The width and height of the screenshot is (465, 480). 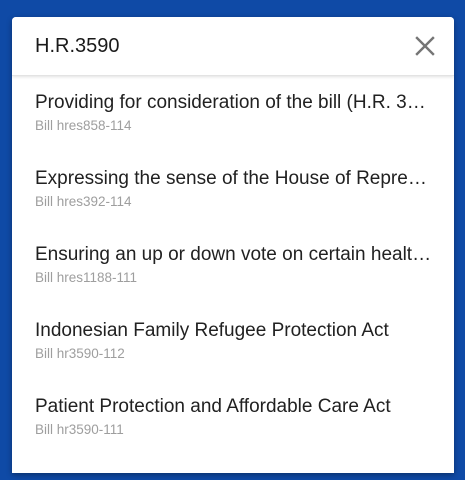 I want to click on clear-search-button, so click(x=425, y=46).